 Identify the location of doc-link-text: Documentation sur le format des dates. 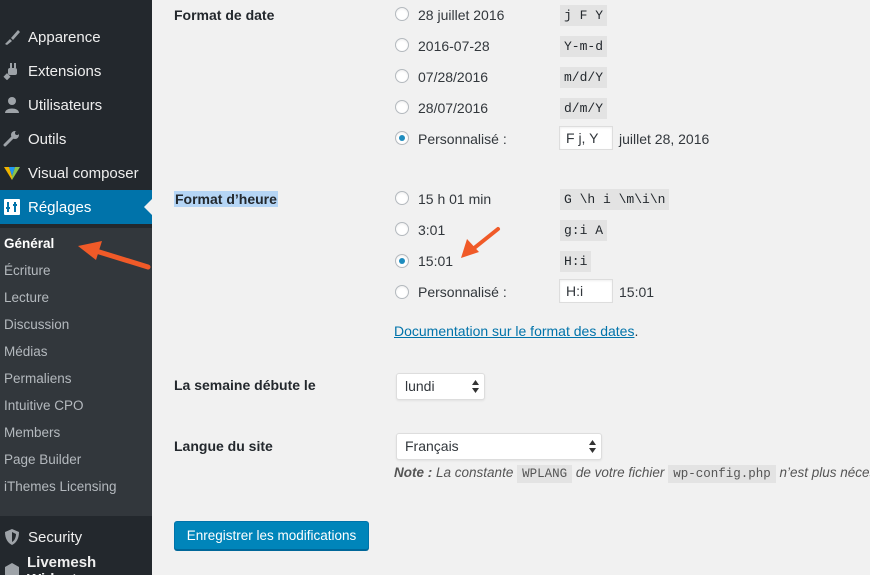
(514, 331).